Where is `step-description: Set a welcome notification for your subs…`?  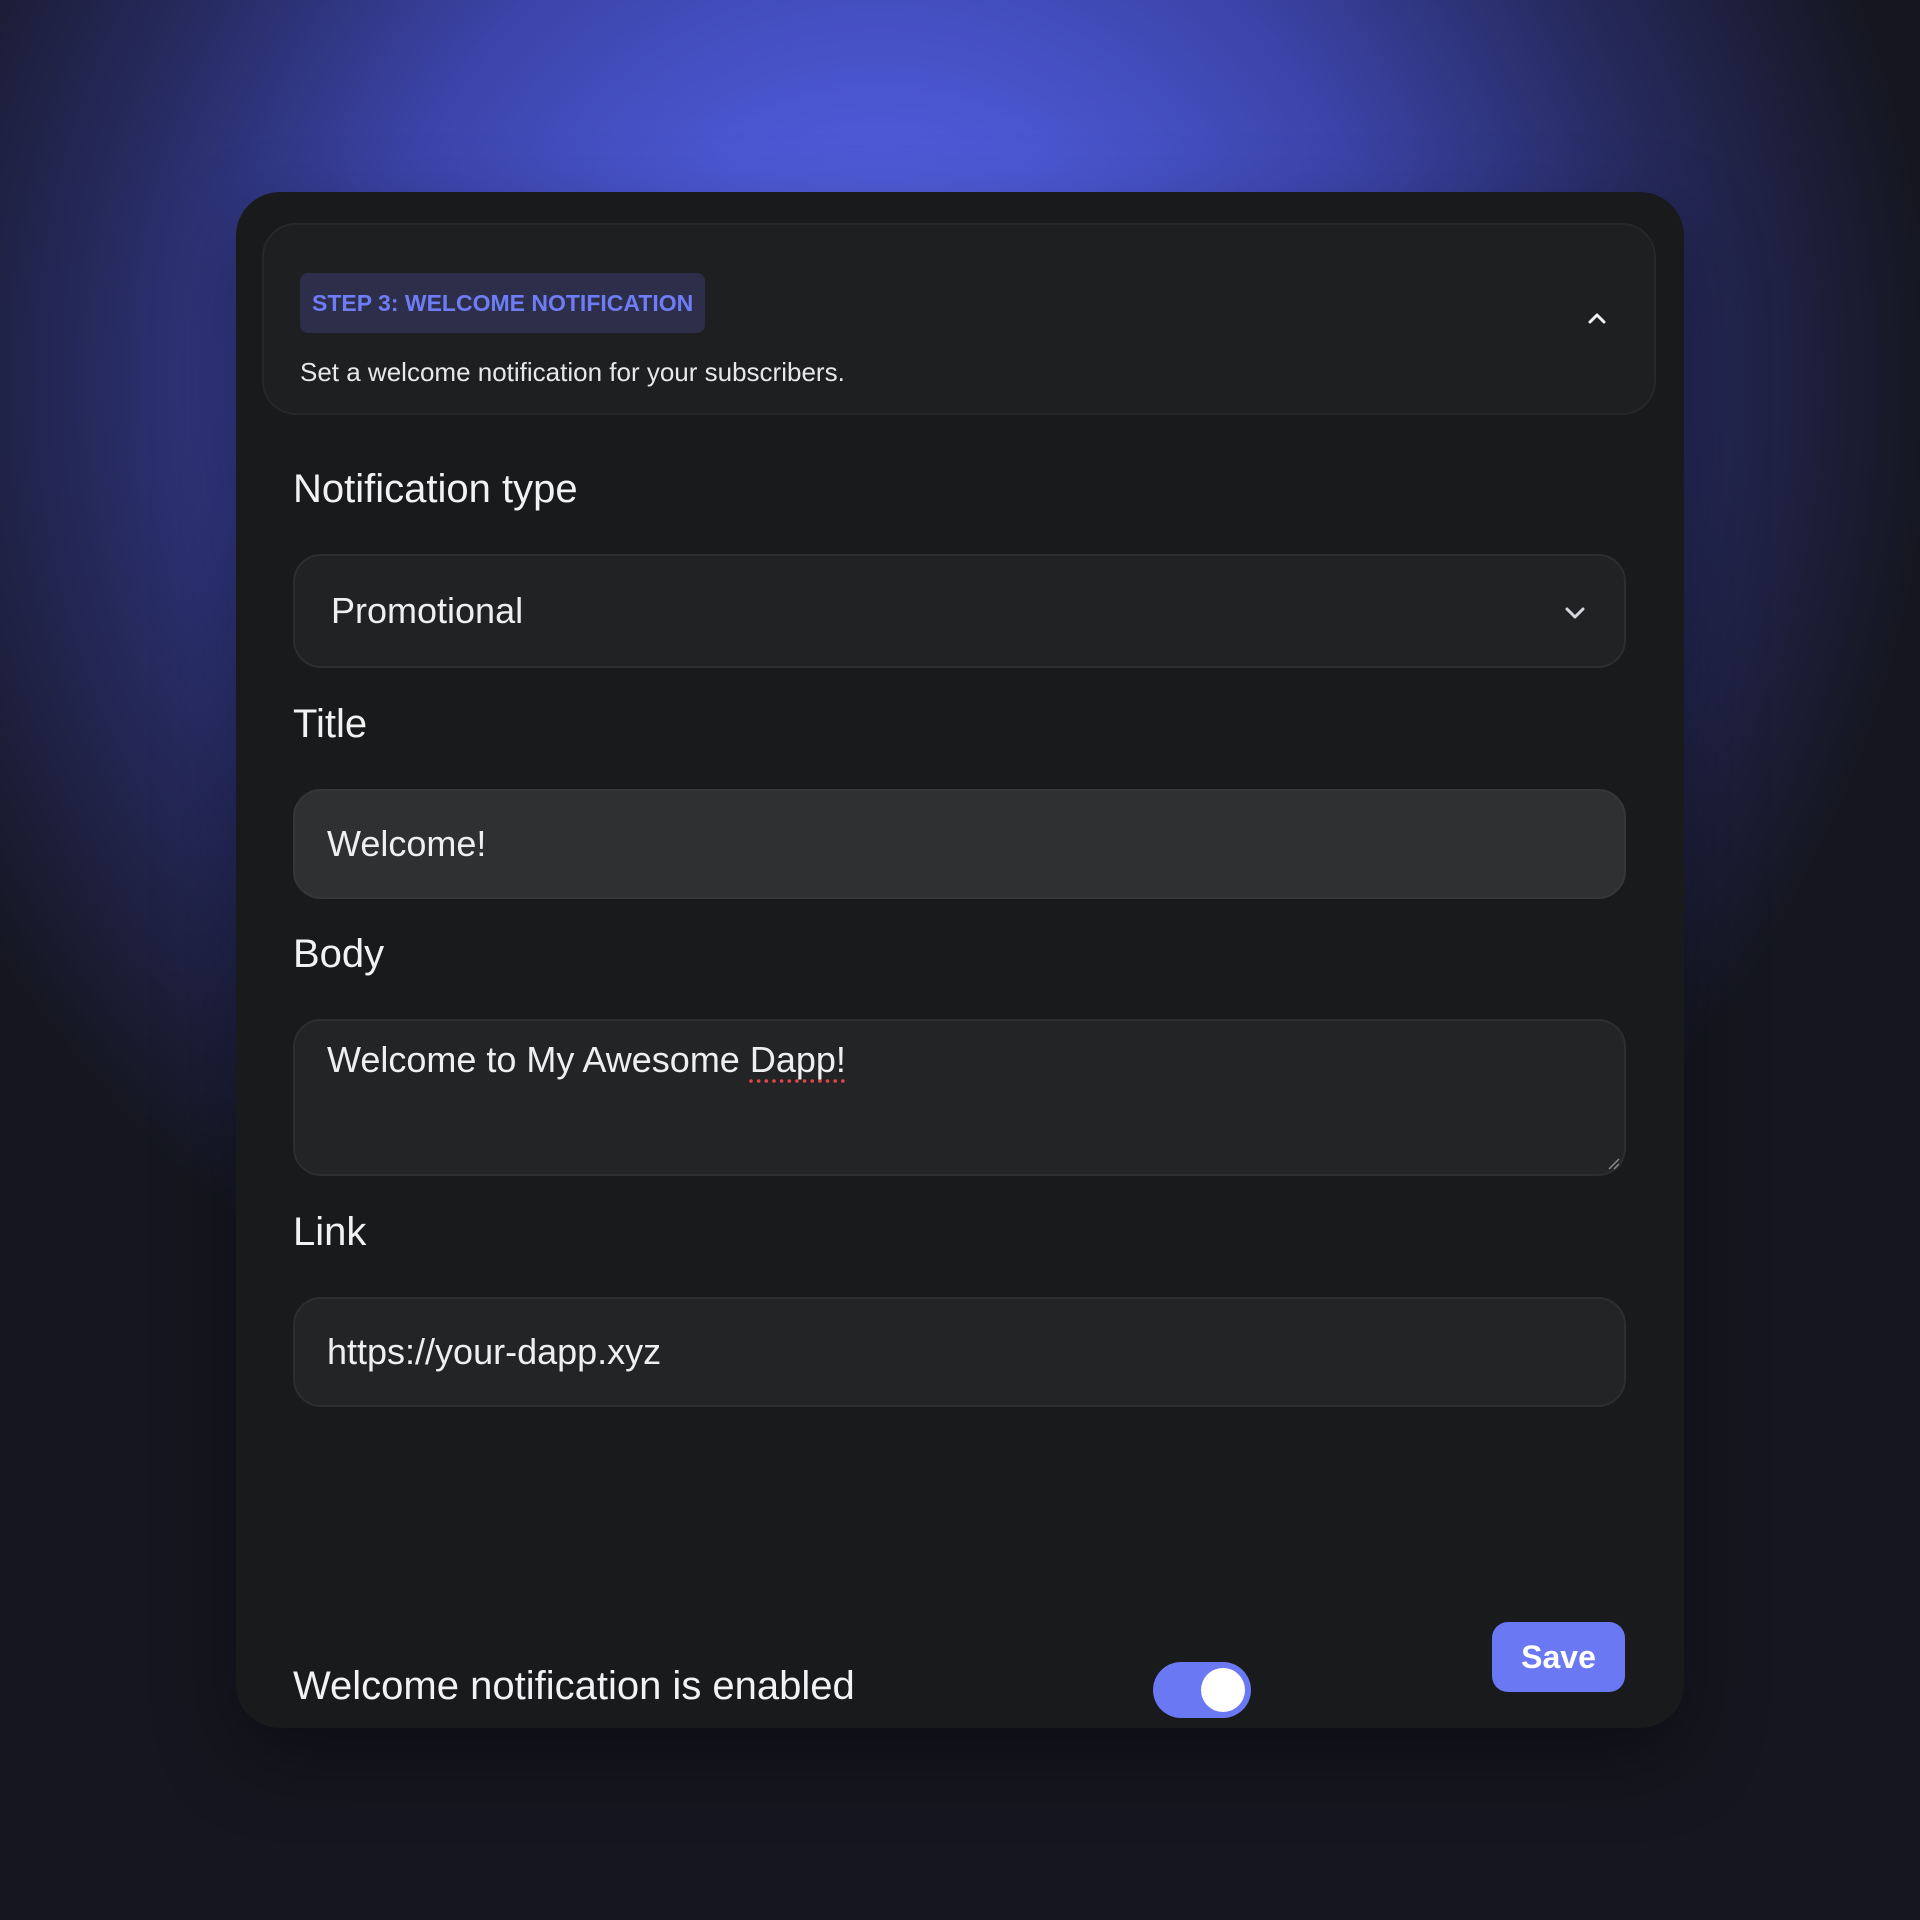 step-description: Set a welcome notification for your subs… is located at coordinates (572, 372).